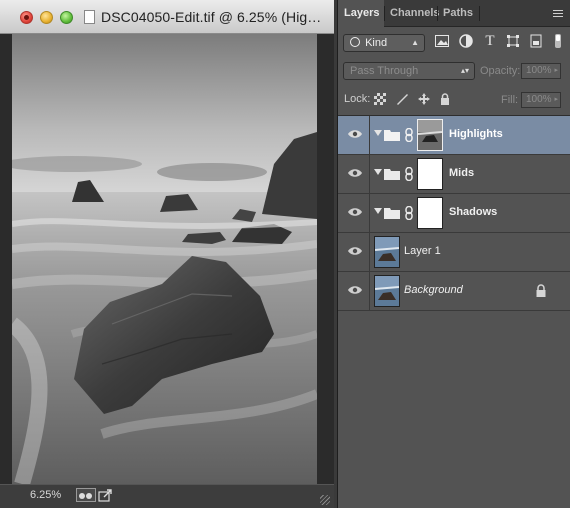 The width and height of the screenshot is (570, 508). I want to click on opacity-field: 100% ▸, so click(541, 71).